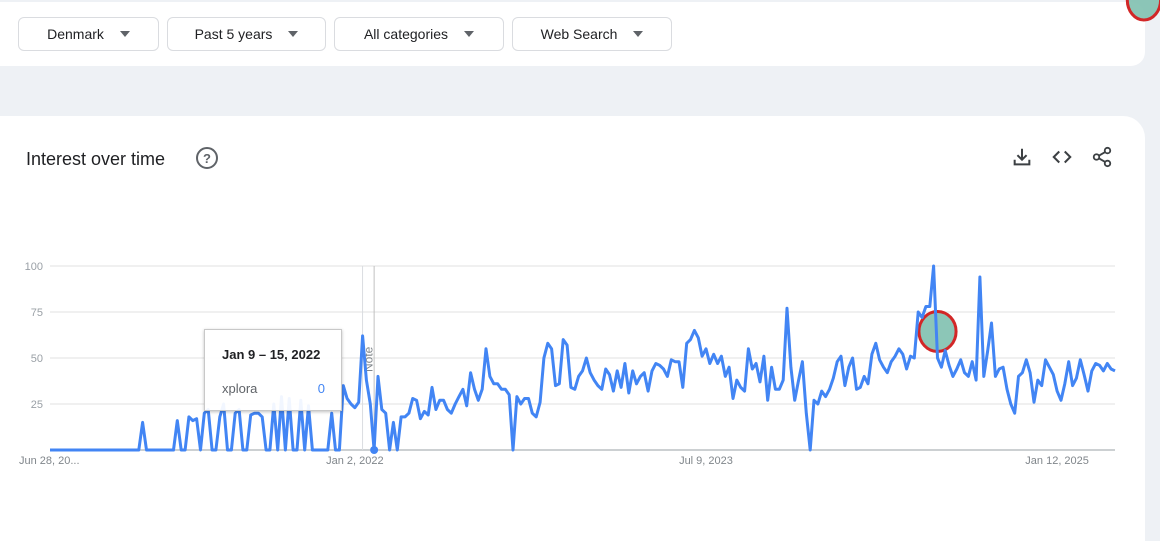  Describe the element at coordinates (374, 450) in the screenshot. I see `hover-point` at that location.